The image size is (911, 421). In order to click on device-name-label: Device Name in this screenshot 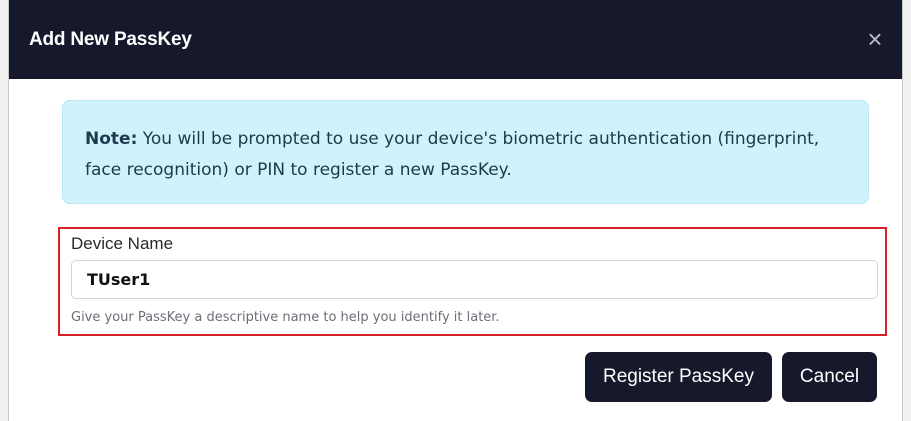, I will do `click(122, 243)`.